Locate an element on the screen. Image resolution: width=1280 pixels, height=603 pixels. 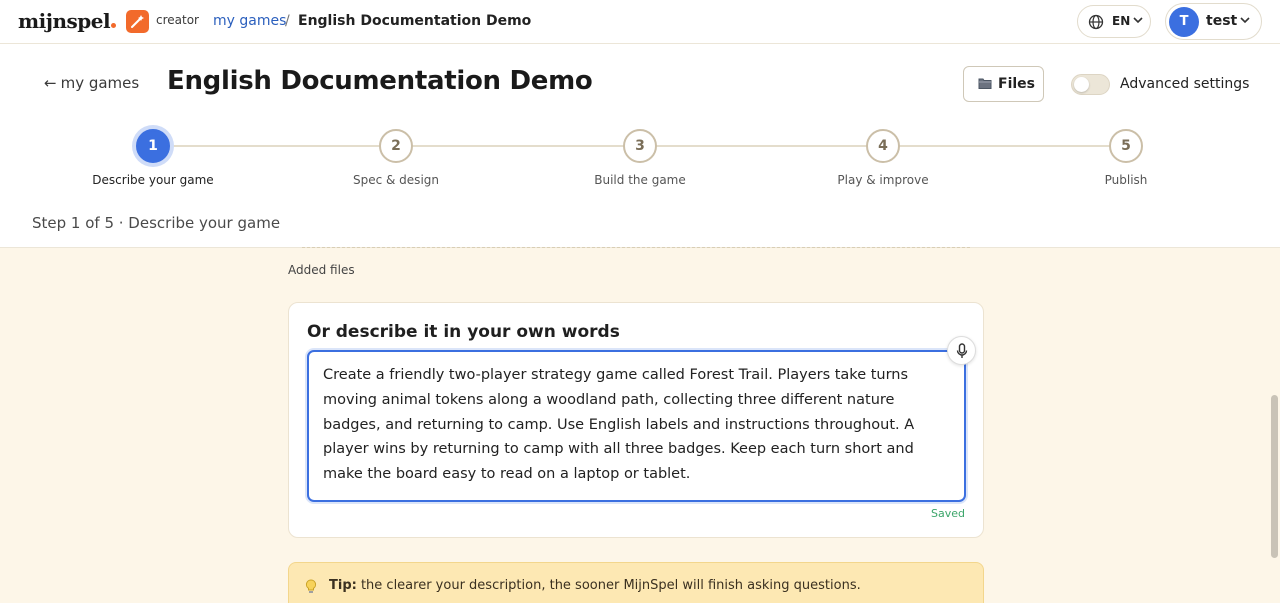
files-button: Files is located at coordinates (1003, 84).